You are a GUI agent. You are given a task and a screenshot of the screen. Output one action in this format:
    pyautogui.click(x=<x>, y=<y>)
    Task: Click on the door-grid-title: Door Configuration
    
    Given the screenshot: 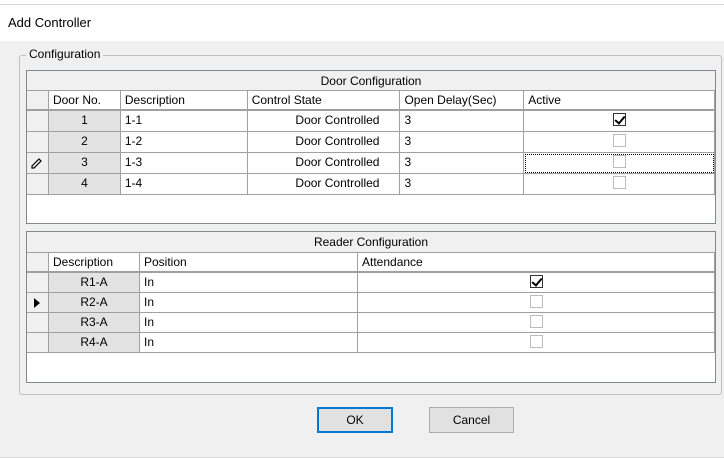 What is the action you would take?
    pyautogui.click(x=371, y=81)
    